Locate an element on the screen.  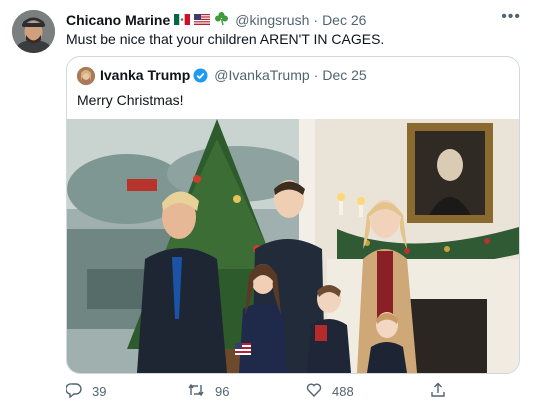
share-button is located at coordinates (443, 391).